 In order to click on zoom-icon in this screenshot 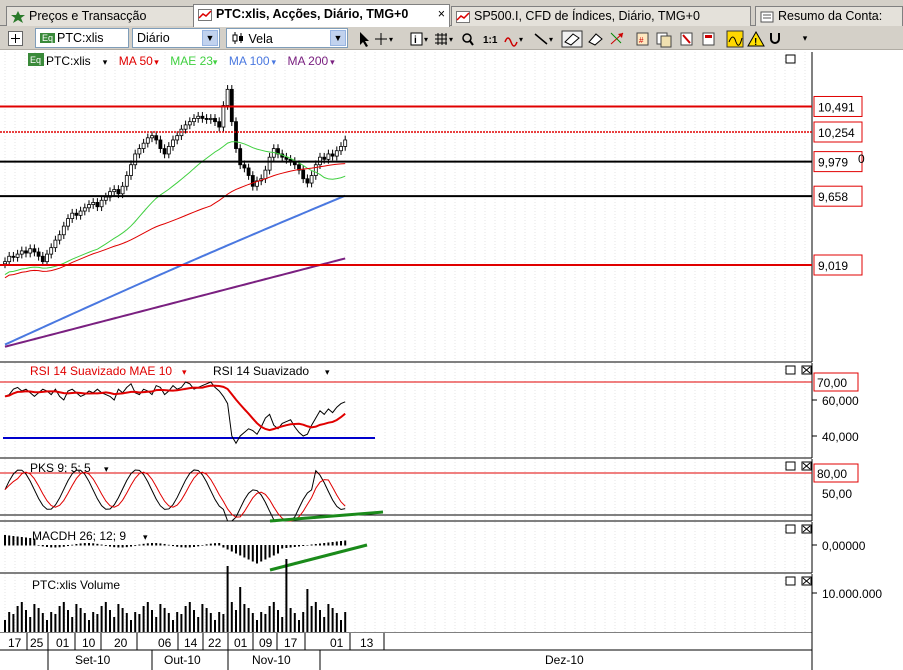, I will do `click(468, 39)`.